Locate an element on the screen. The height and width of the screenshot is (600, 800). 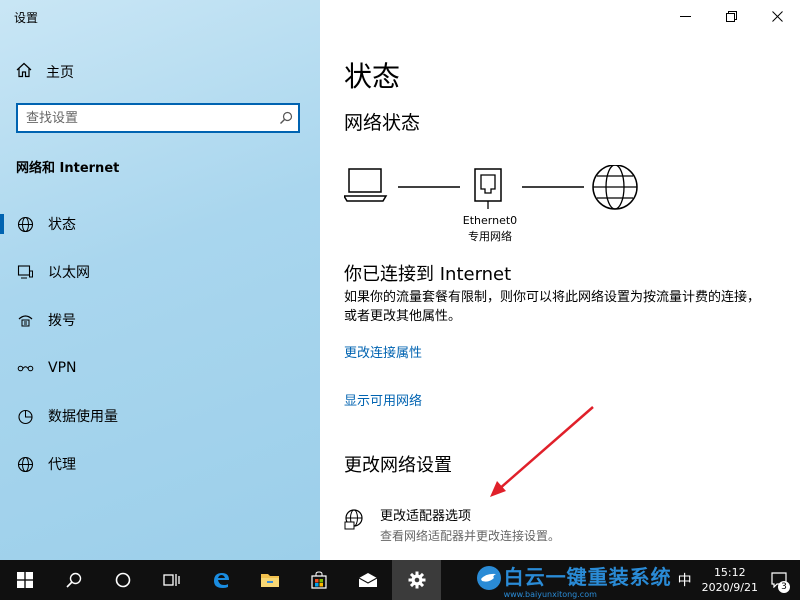
clock-time: 15:12 is located at coordinates (729, 572).